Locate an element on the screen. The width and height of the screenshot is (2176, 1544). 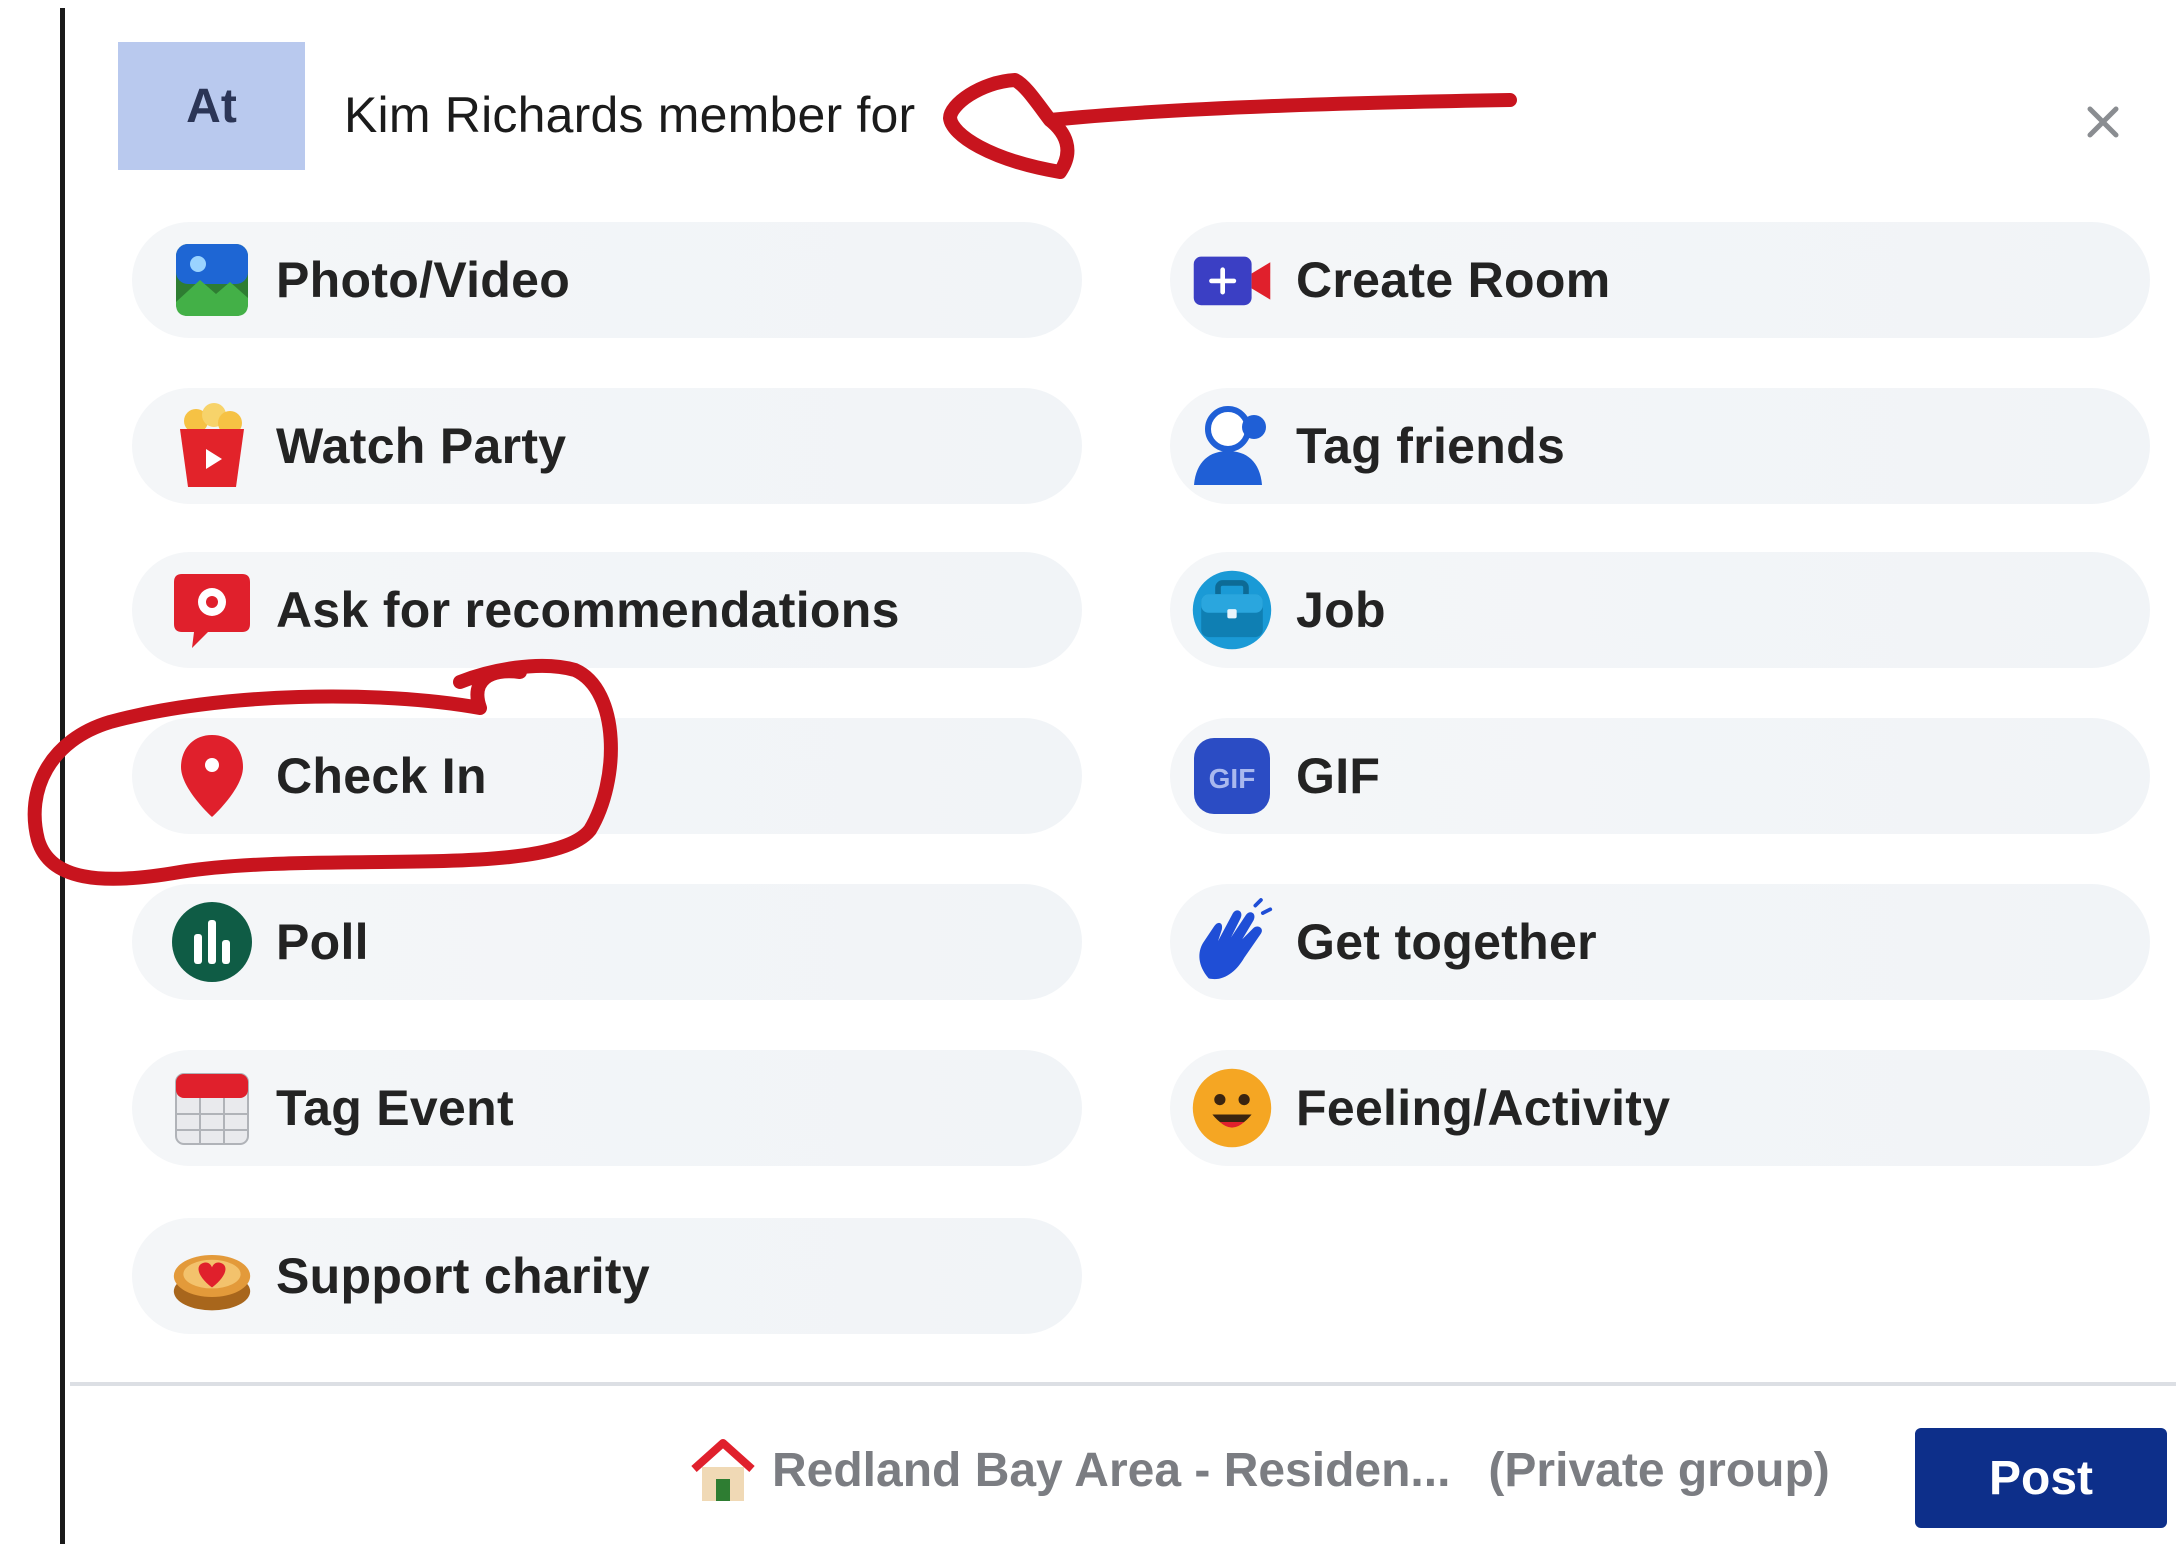
option-label: Get together is located at coordinates (1446, 942).